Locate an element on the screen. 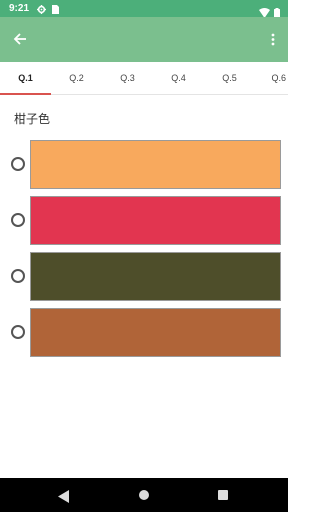 The height and width of the screenshot is (512, 320). gear-icon is located at coordinates (42, 9).